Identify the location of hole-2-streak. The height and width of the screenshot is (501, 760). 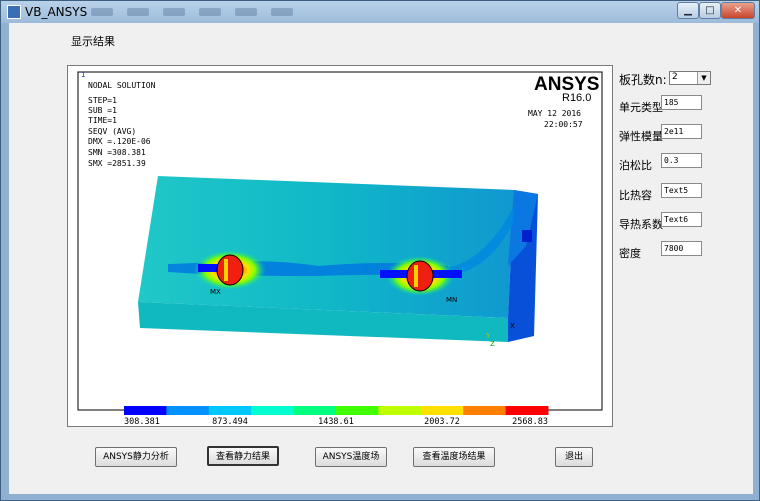
(416, 276).